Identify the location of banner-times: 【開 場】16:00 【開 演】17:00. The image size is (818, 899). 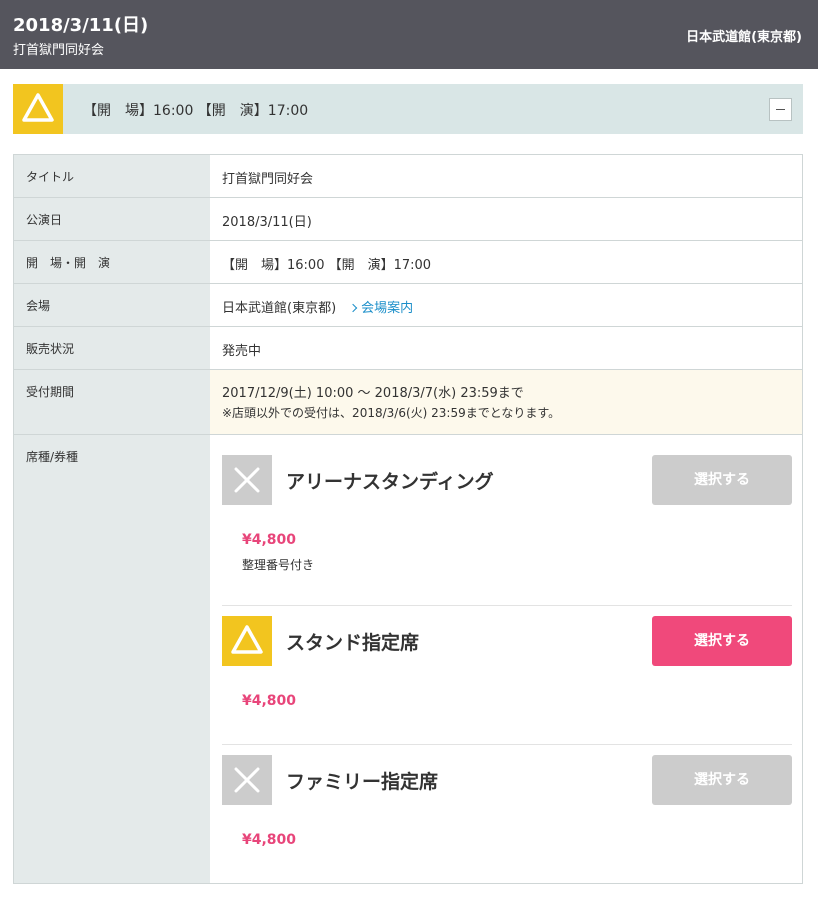
(196, 111).